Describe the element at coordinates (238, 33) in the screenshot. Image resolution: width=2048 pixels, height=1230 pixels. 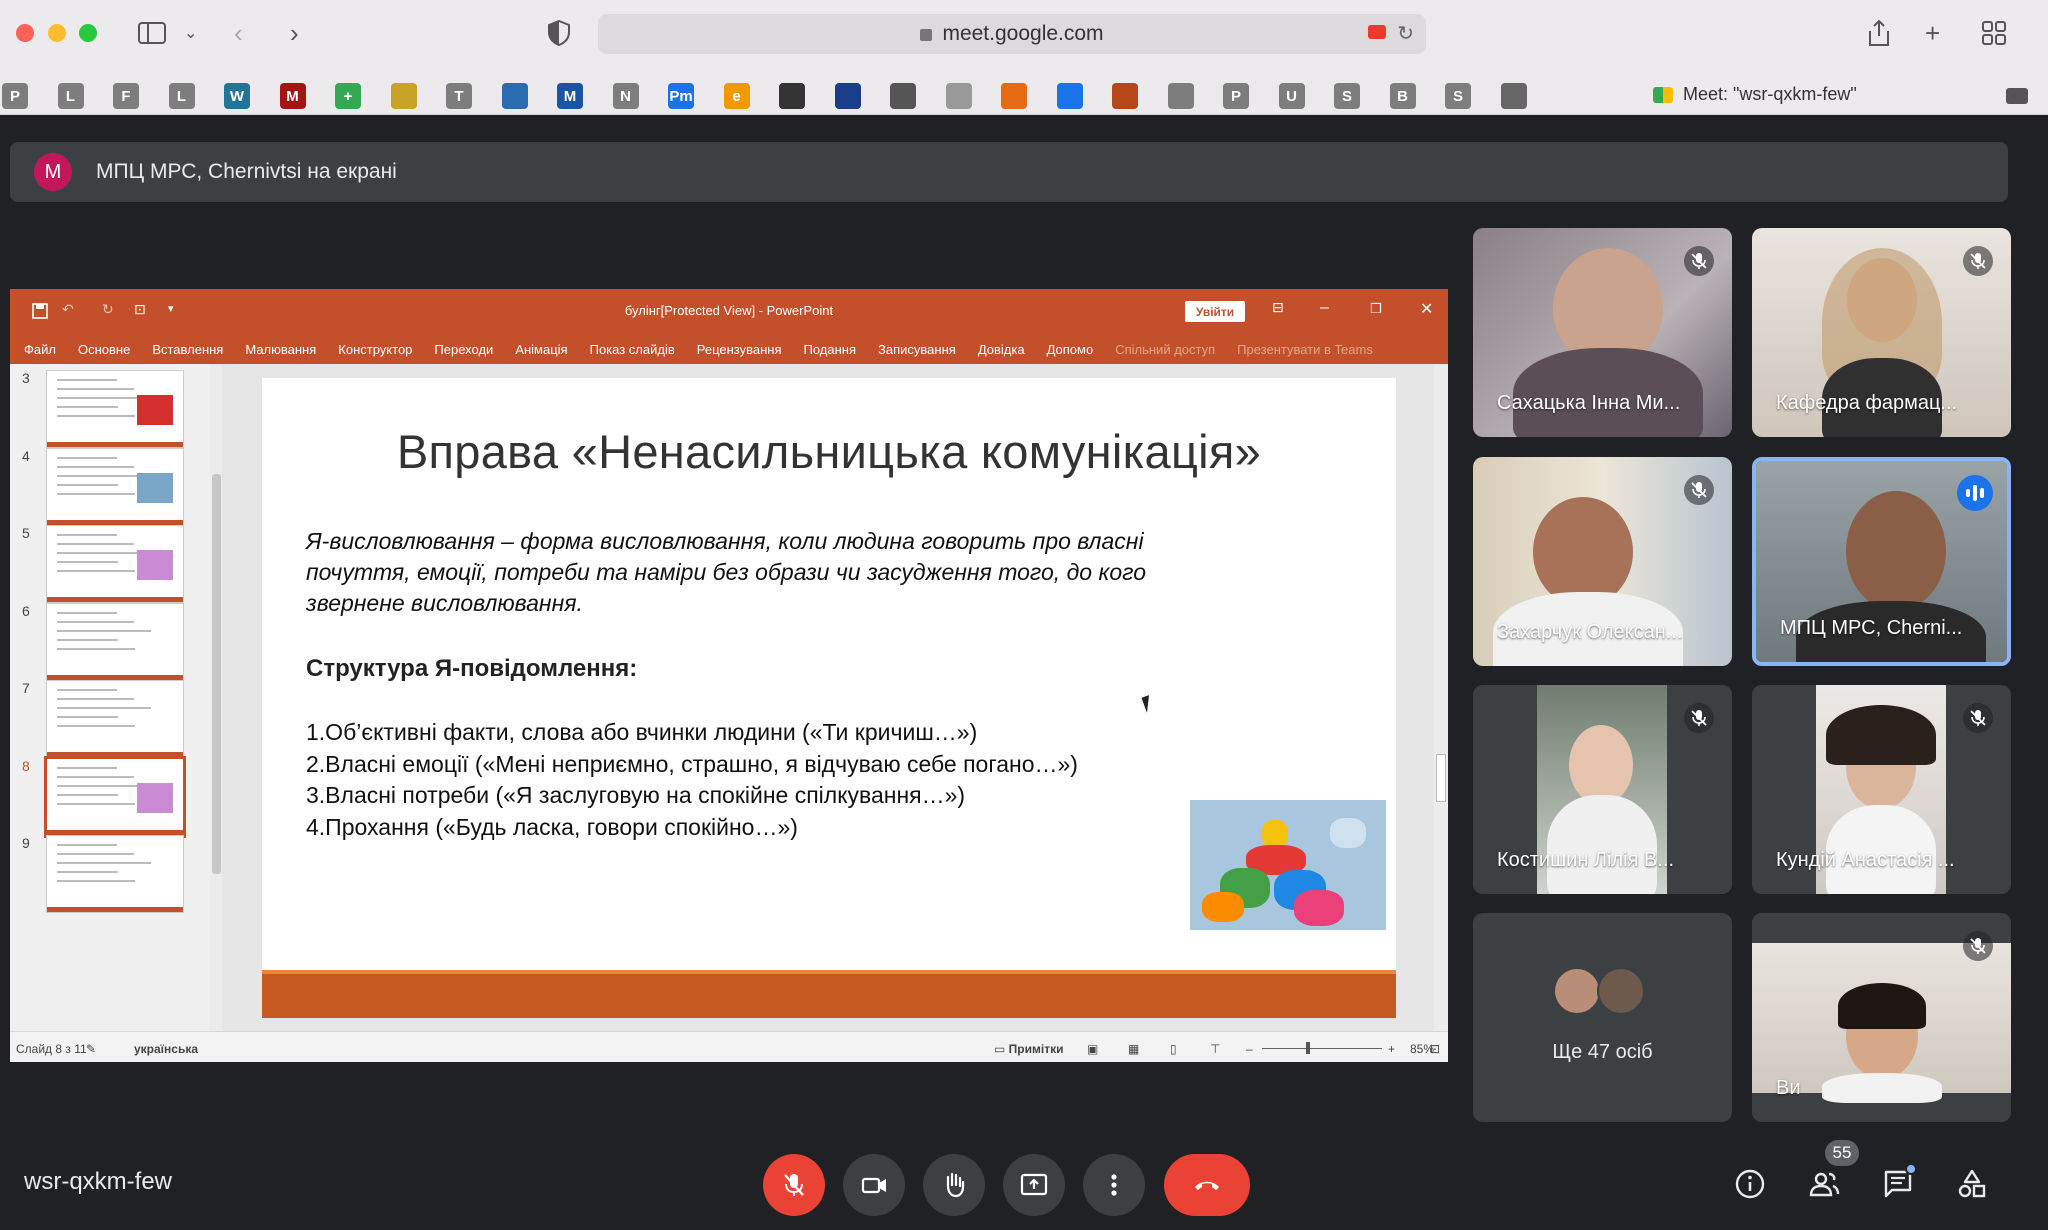
I see `back-arrow-icon: ‹` at that location.